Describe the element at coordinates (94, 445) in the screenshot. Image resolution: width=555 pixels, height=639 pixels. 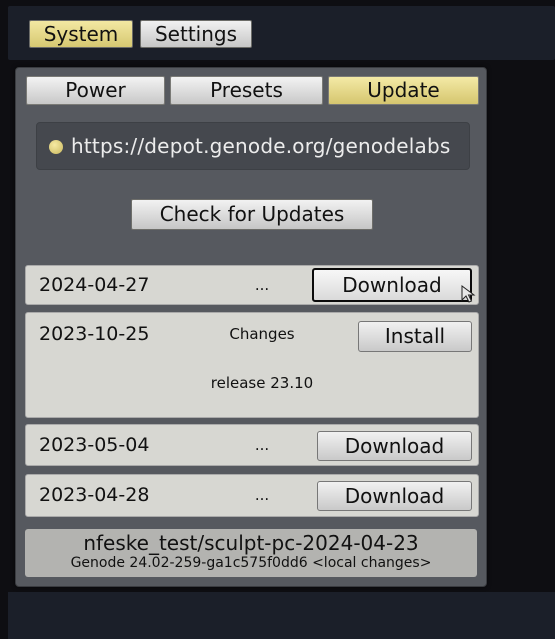
I see `version-date: 2023-05-04` at that location.